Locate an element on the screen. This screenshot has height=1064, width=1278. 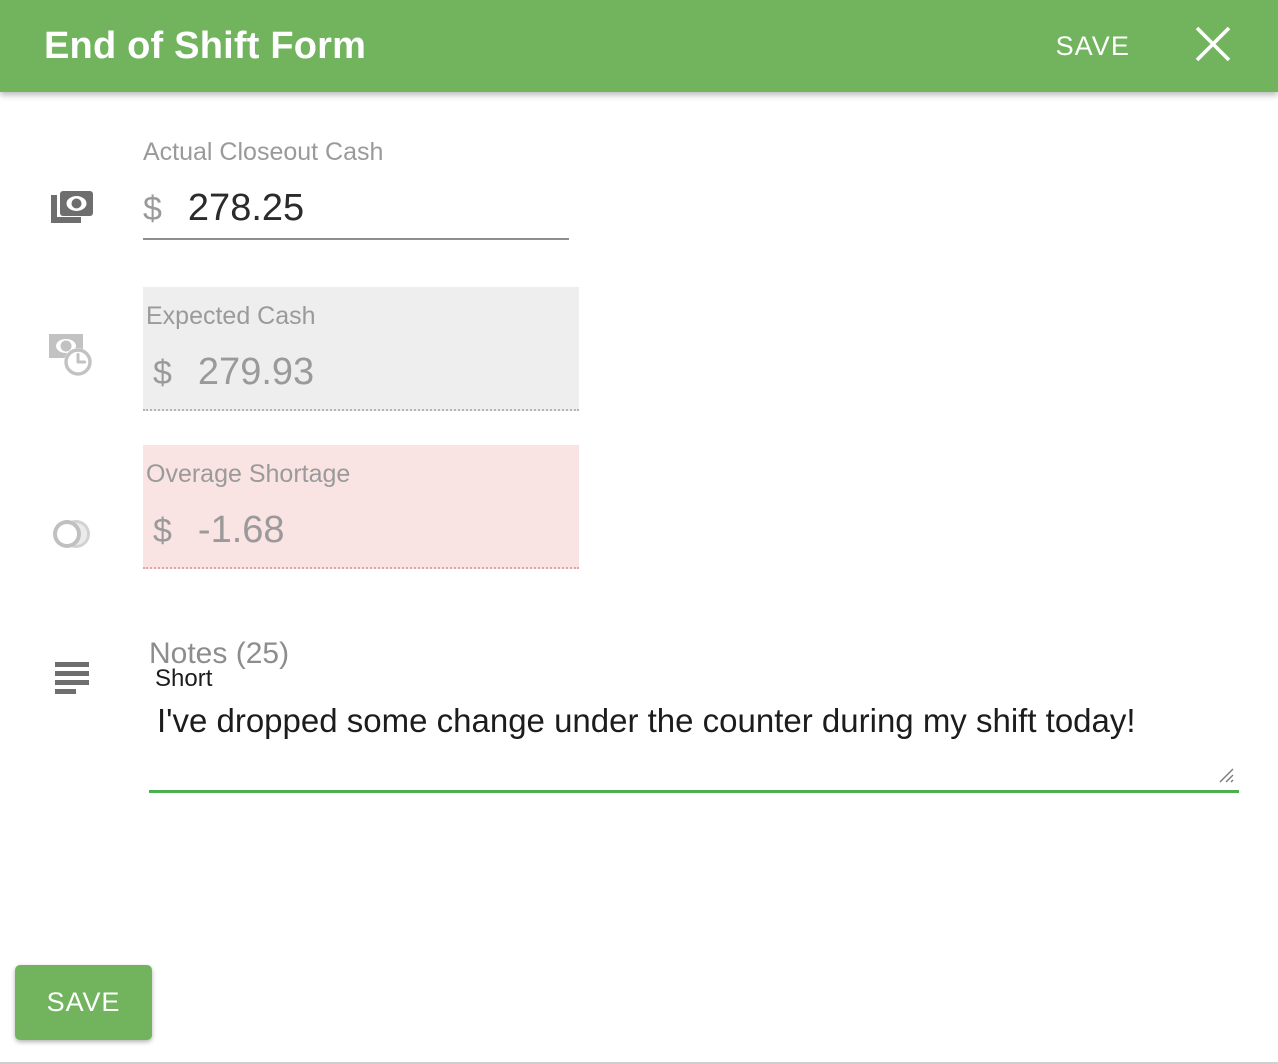
overage-shortage-value: -1.68 is located at coordinates (241, 530).